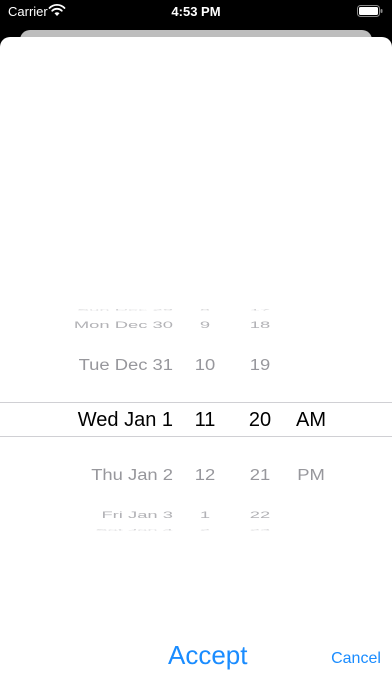 This screenshot has height=696, width=392. What do you see at coordinates (205, 324) in the screenshot?
I see `hour-wheel-item: 9` at bounding box center [205, 324].